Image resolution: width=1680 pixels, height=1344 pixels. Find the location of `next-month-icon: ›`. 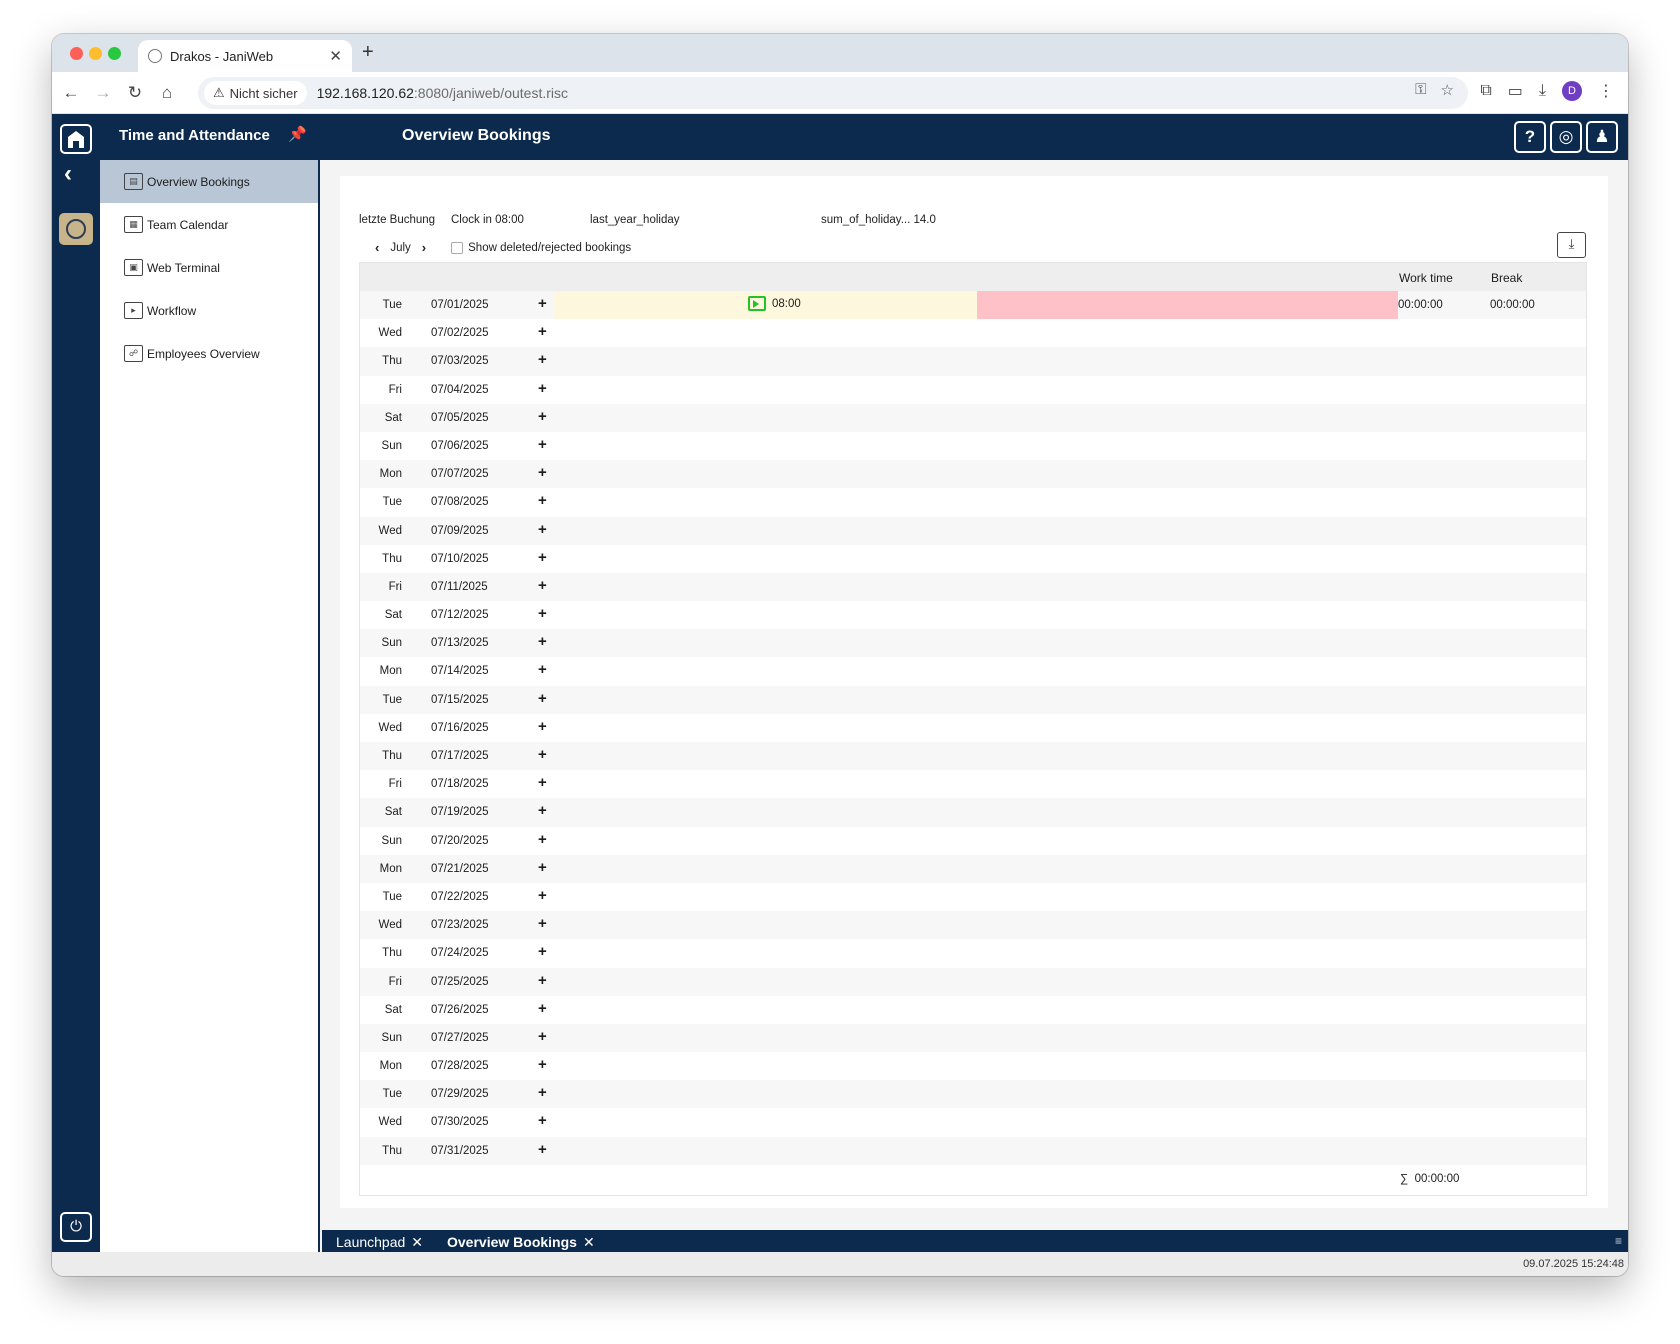

next-month-icon: › is located at coordinates (424, 247).